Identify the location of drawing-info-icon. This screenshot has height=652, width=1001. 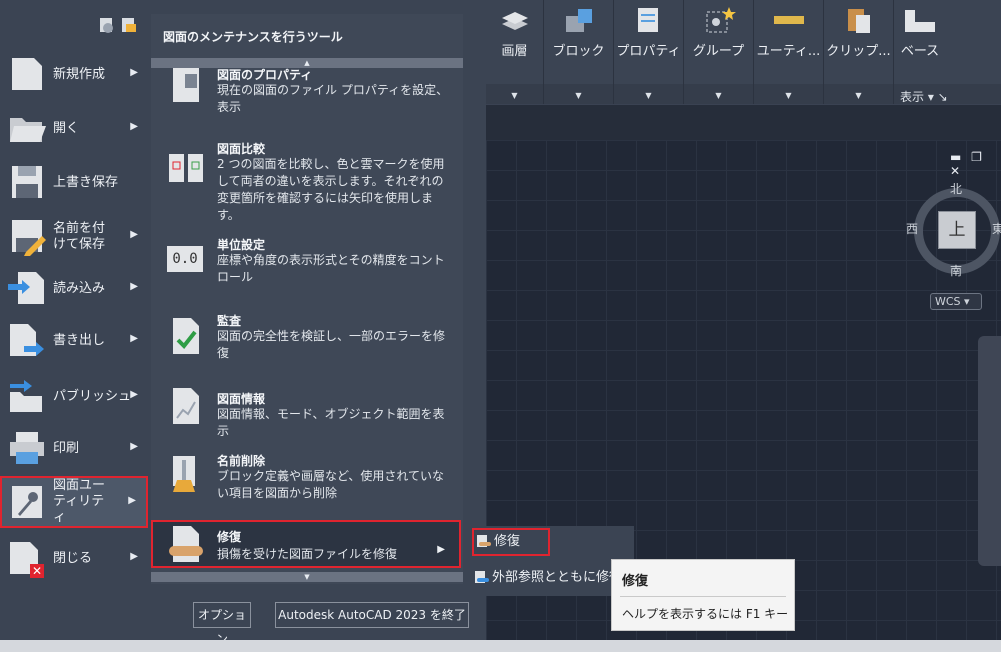
(186, 406).